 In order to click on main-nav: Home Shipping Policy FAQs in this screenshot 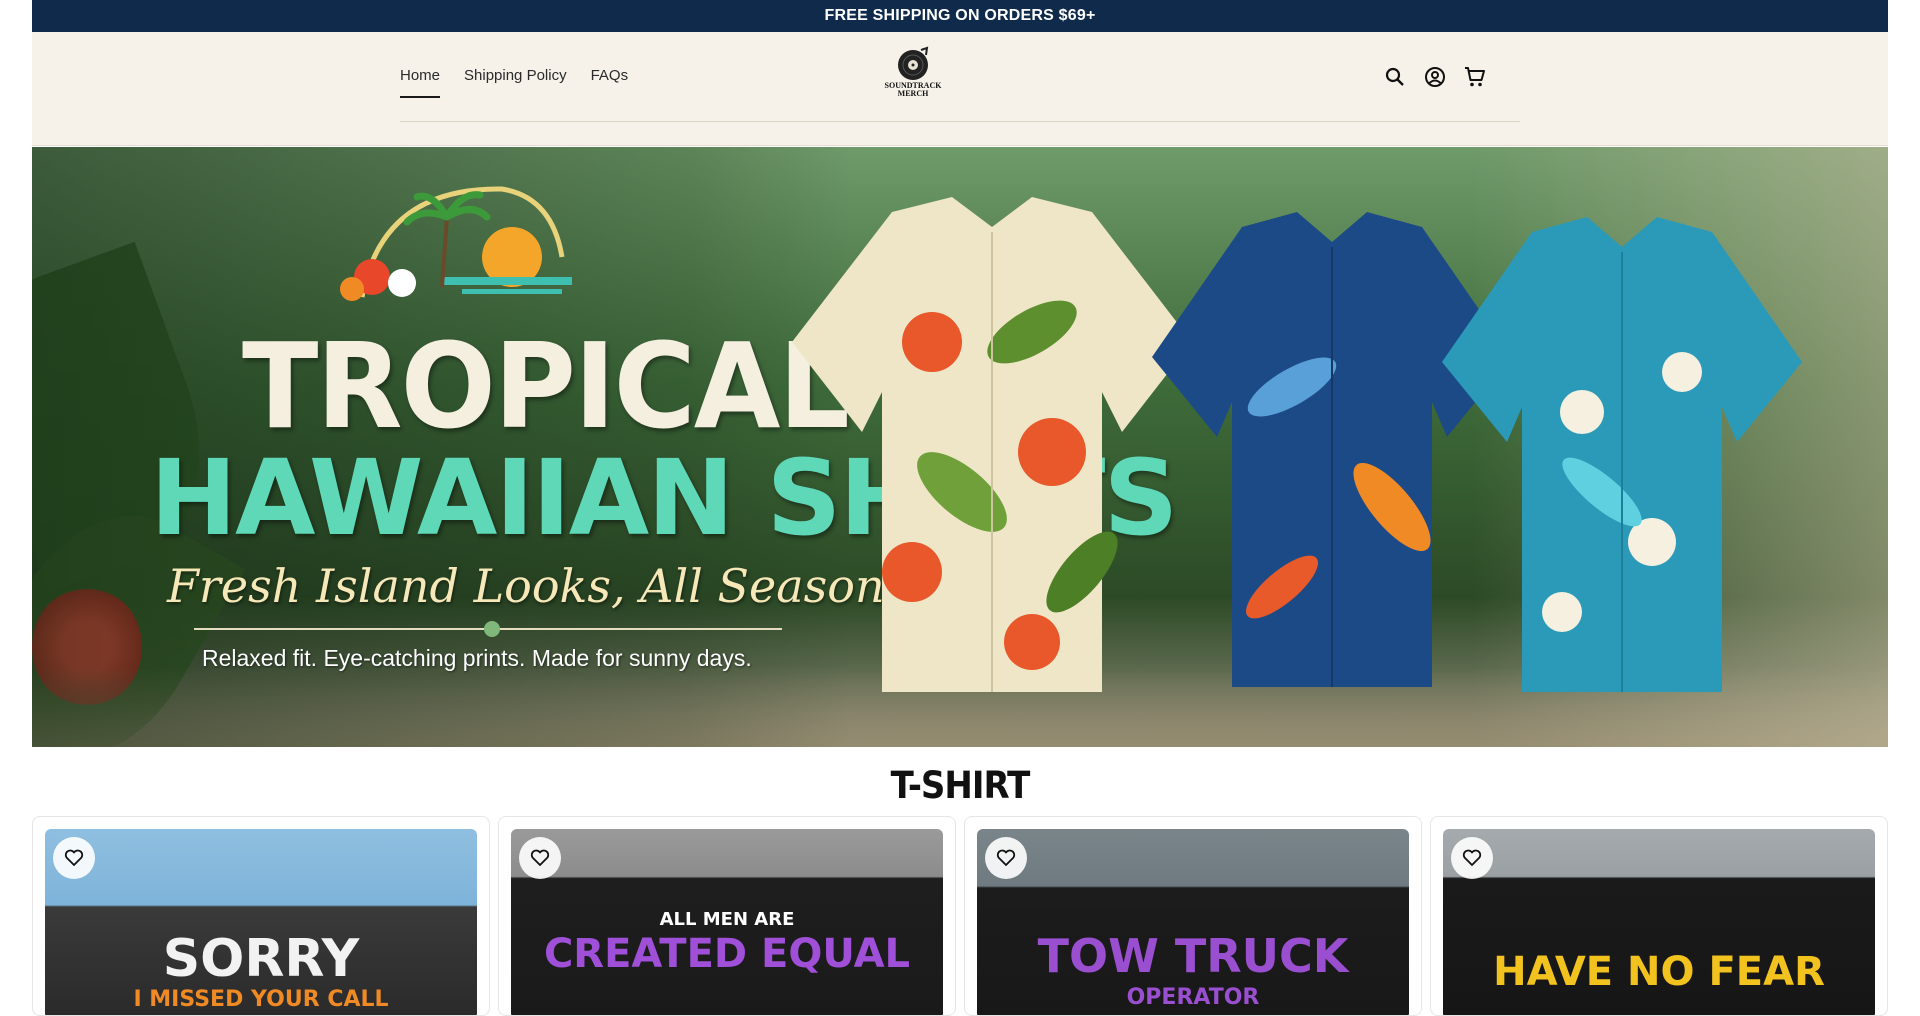, I will do `click(514, 82)`.